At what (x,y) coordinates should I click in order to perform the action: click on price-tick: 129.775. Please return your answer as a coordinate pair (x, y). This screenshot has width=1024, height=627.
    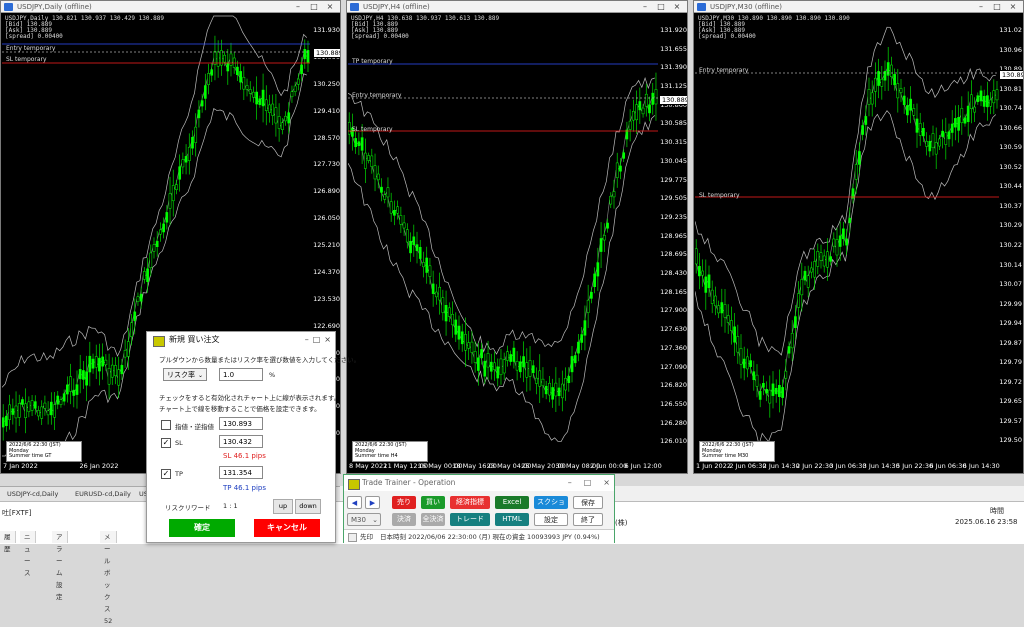
    Looking at the image, I should click on (673, 179).